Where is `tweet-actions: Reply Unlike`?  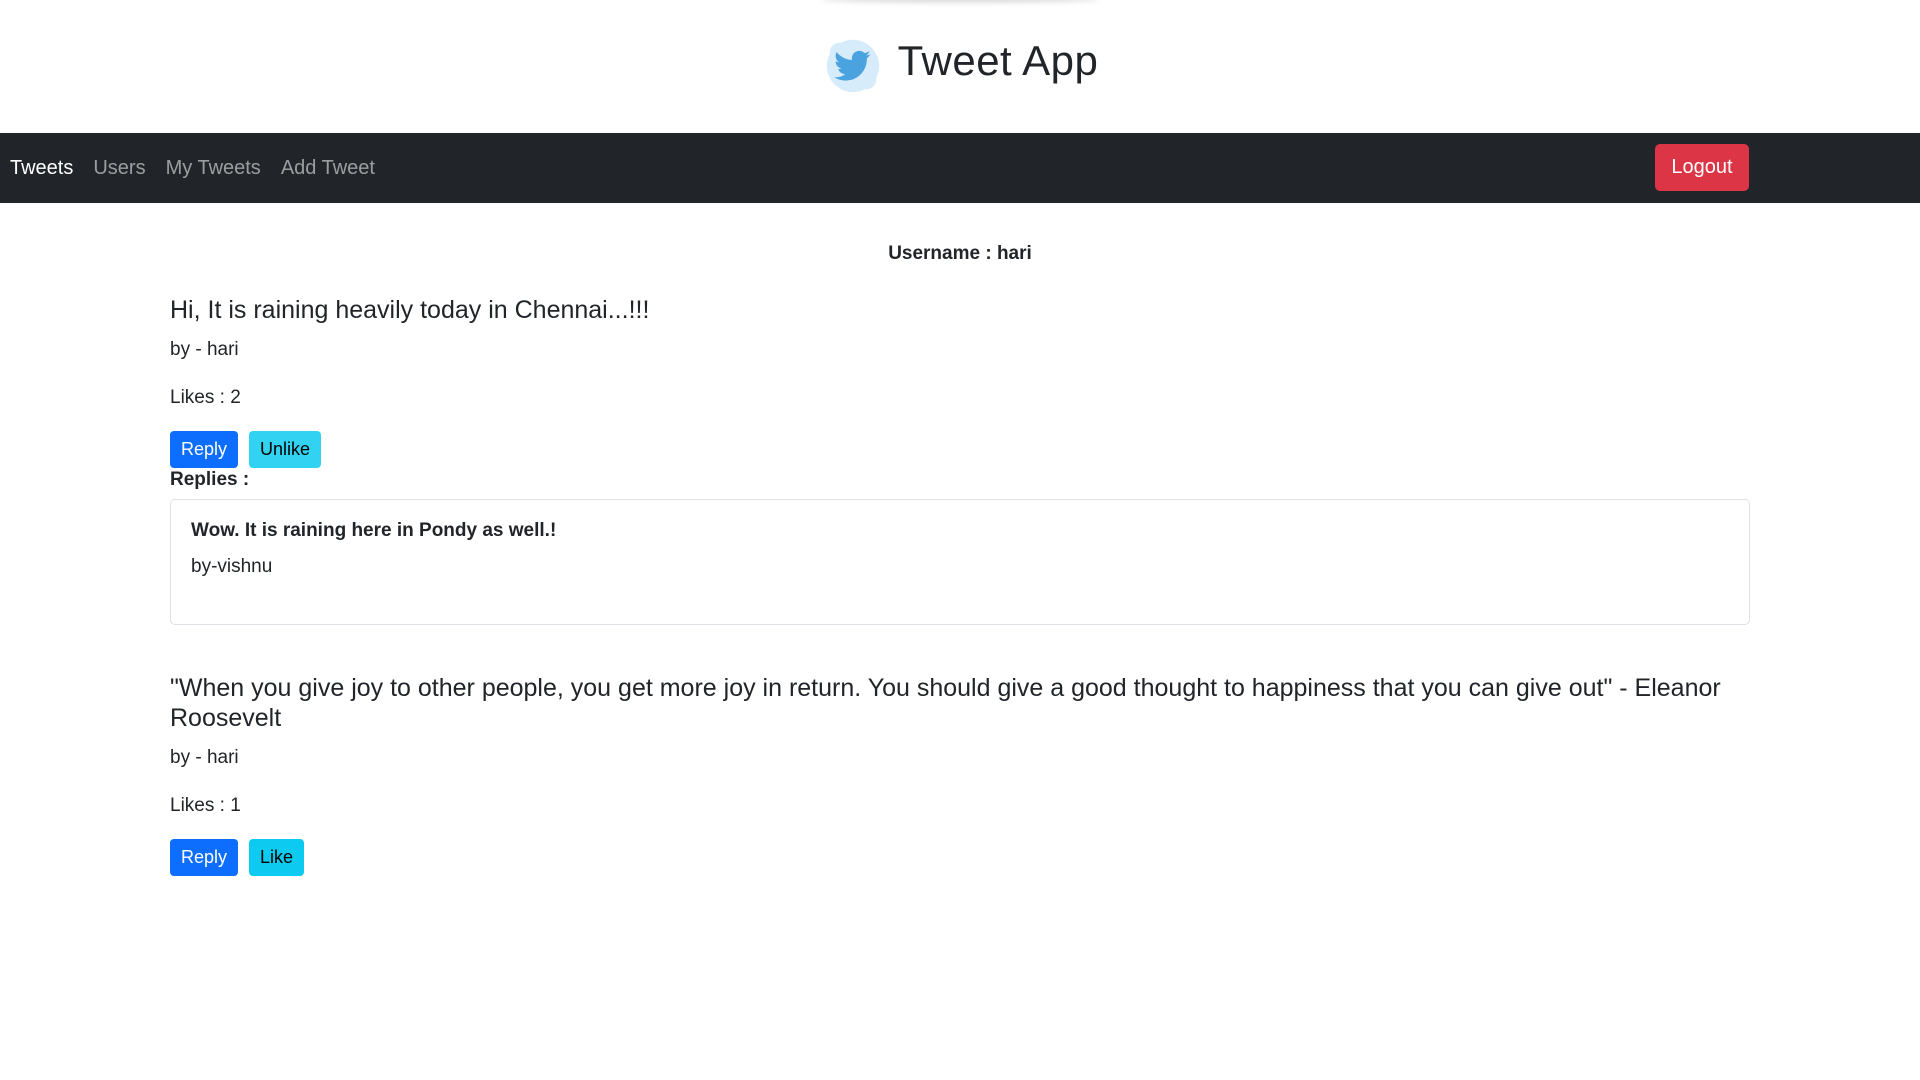
tweet-actions: Reply Unlike is located at coordinates (960, 449).